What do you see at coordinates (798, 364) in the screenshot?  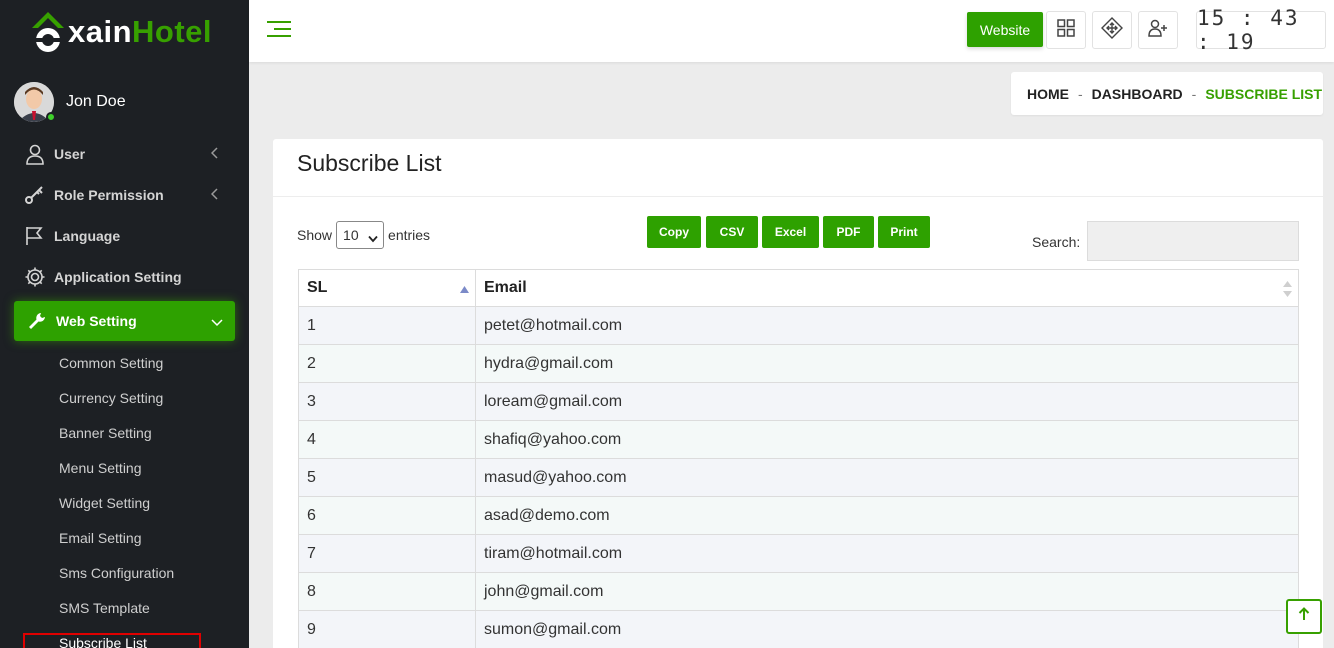 I see `table-row: 2 hydra@gmail.com` at bounding box center [798, 364].